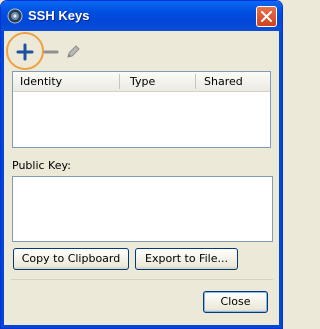  What do you see at coordinates (235, 302) in the screenshot?
I see `close-button: Close` at bounding box center [235, 302].